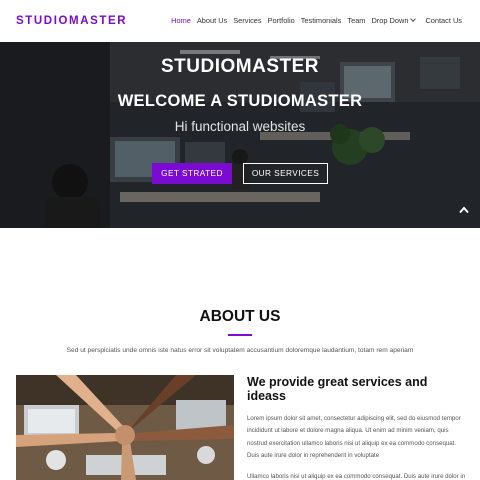  What do you see at coordinates (192, 173) in the screenshot?
I see `get-started-button: GET STRATED` at bounding box center [192, 173].